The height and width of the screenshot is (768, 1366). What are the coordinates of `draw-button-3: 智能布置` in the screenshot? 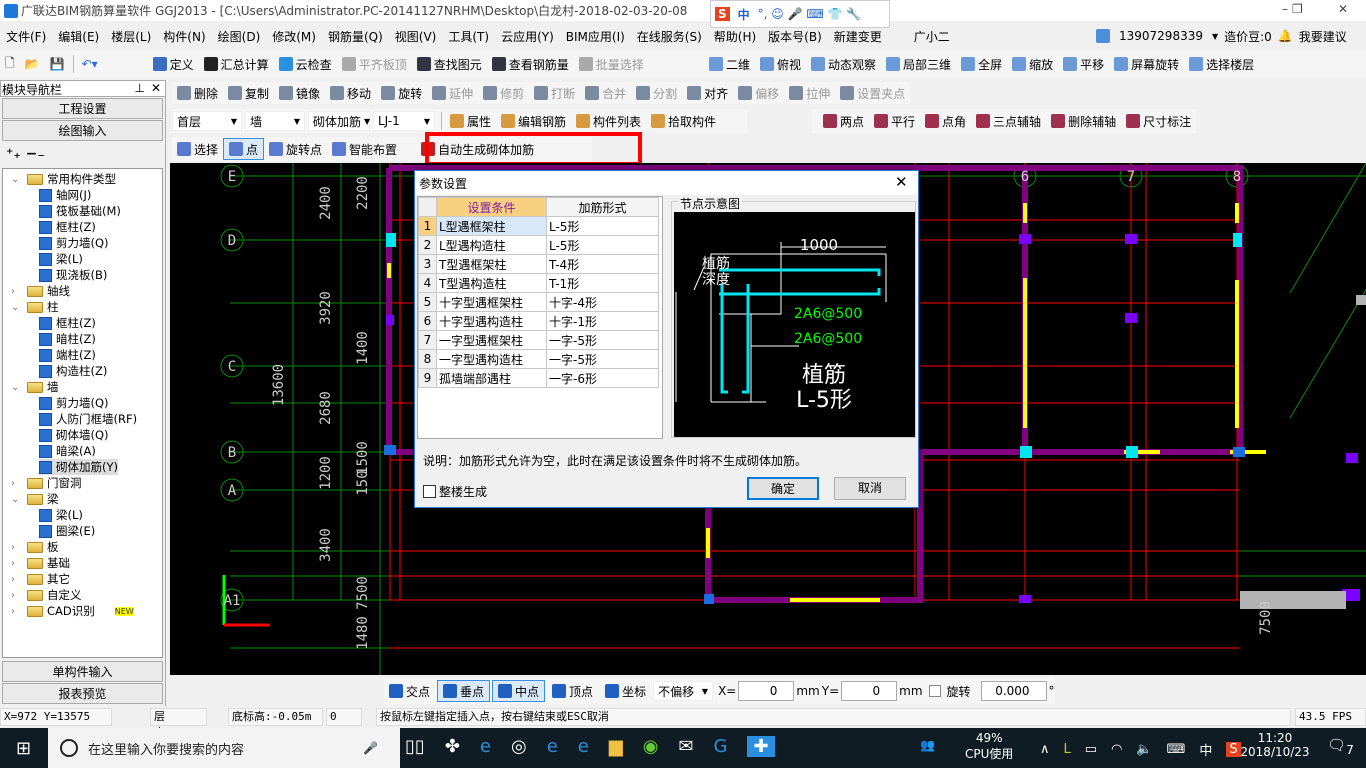 It's located at (364, 149).